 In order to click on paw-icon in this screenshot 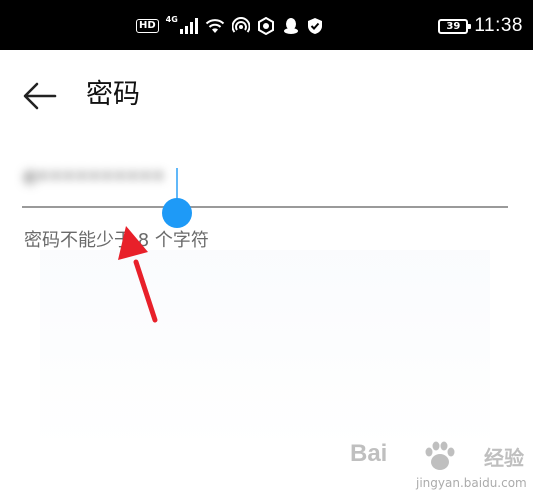, I will do `click(440, 455)`.